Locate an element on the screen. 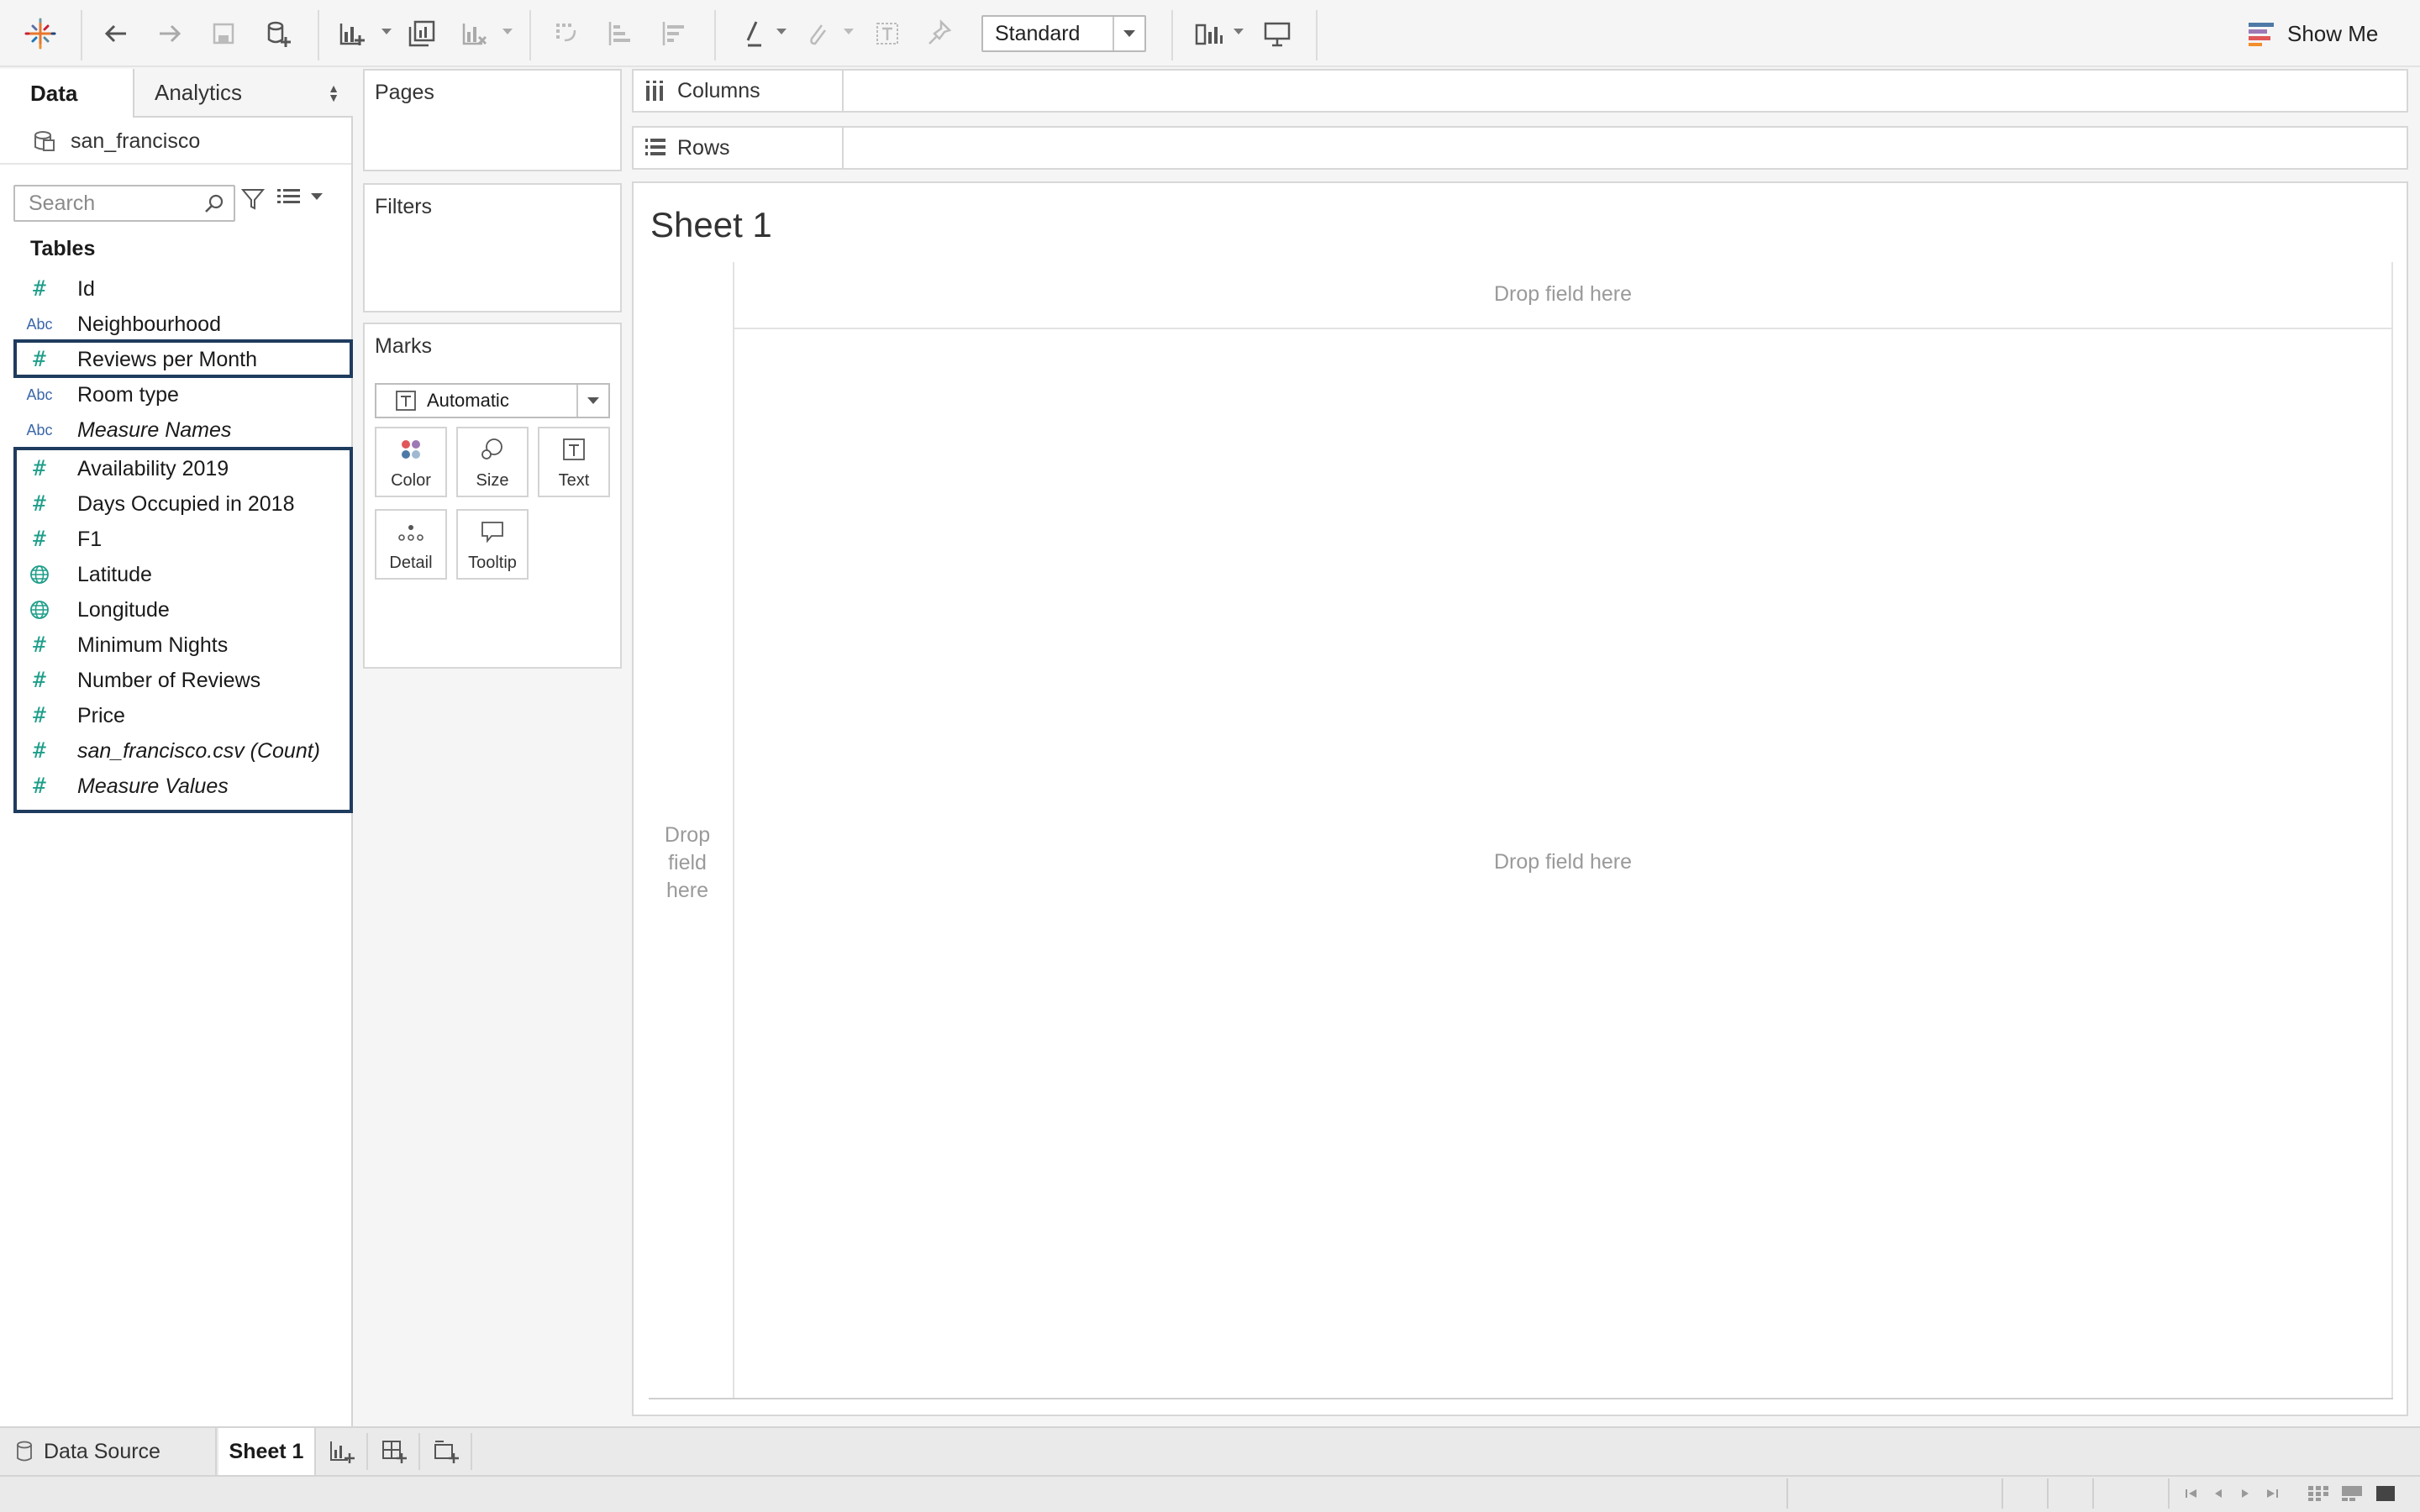 The image size is (2420, 1512). next-sheet-icon is located at coordinates (2245, 1493).